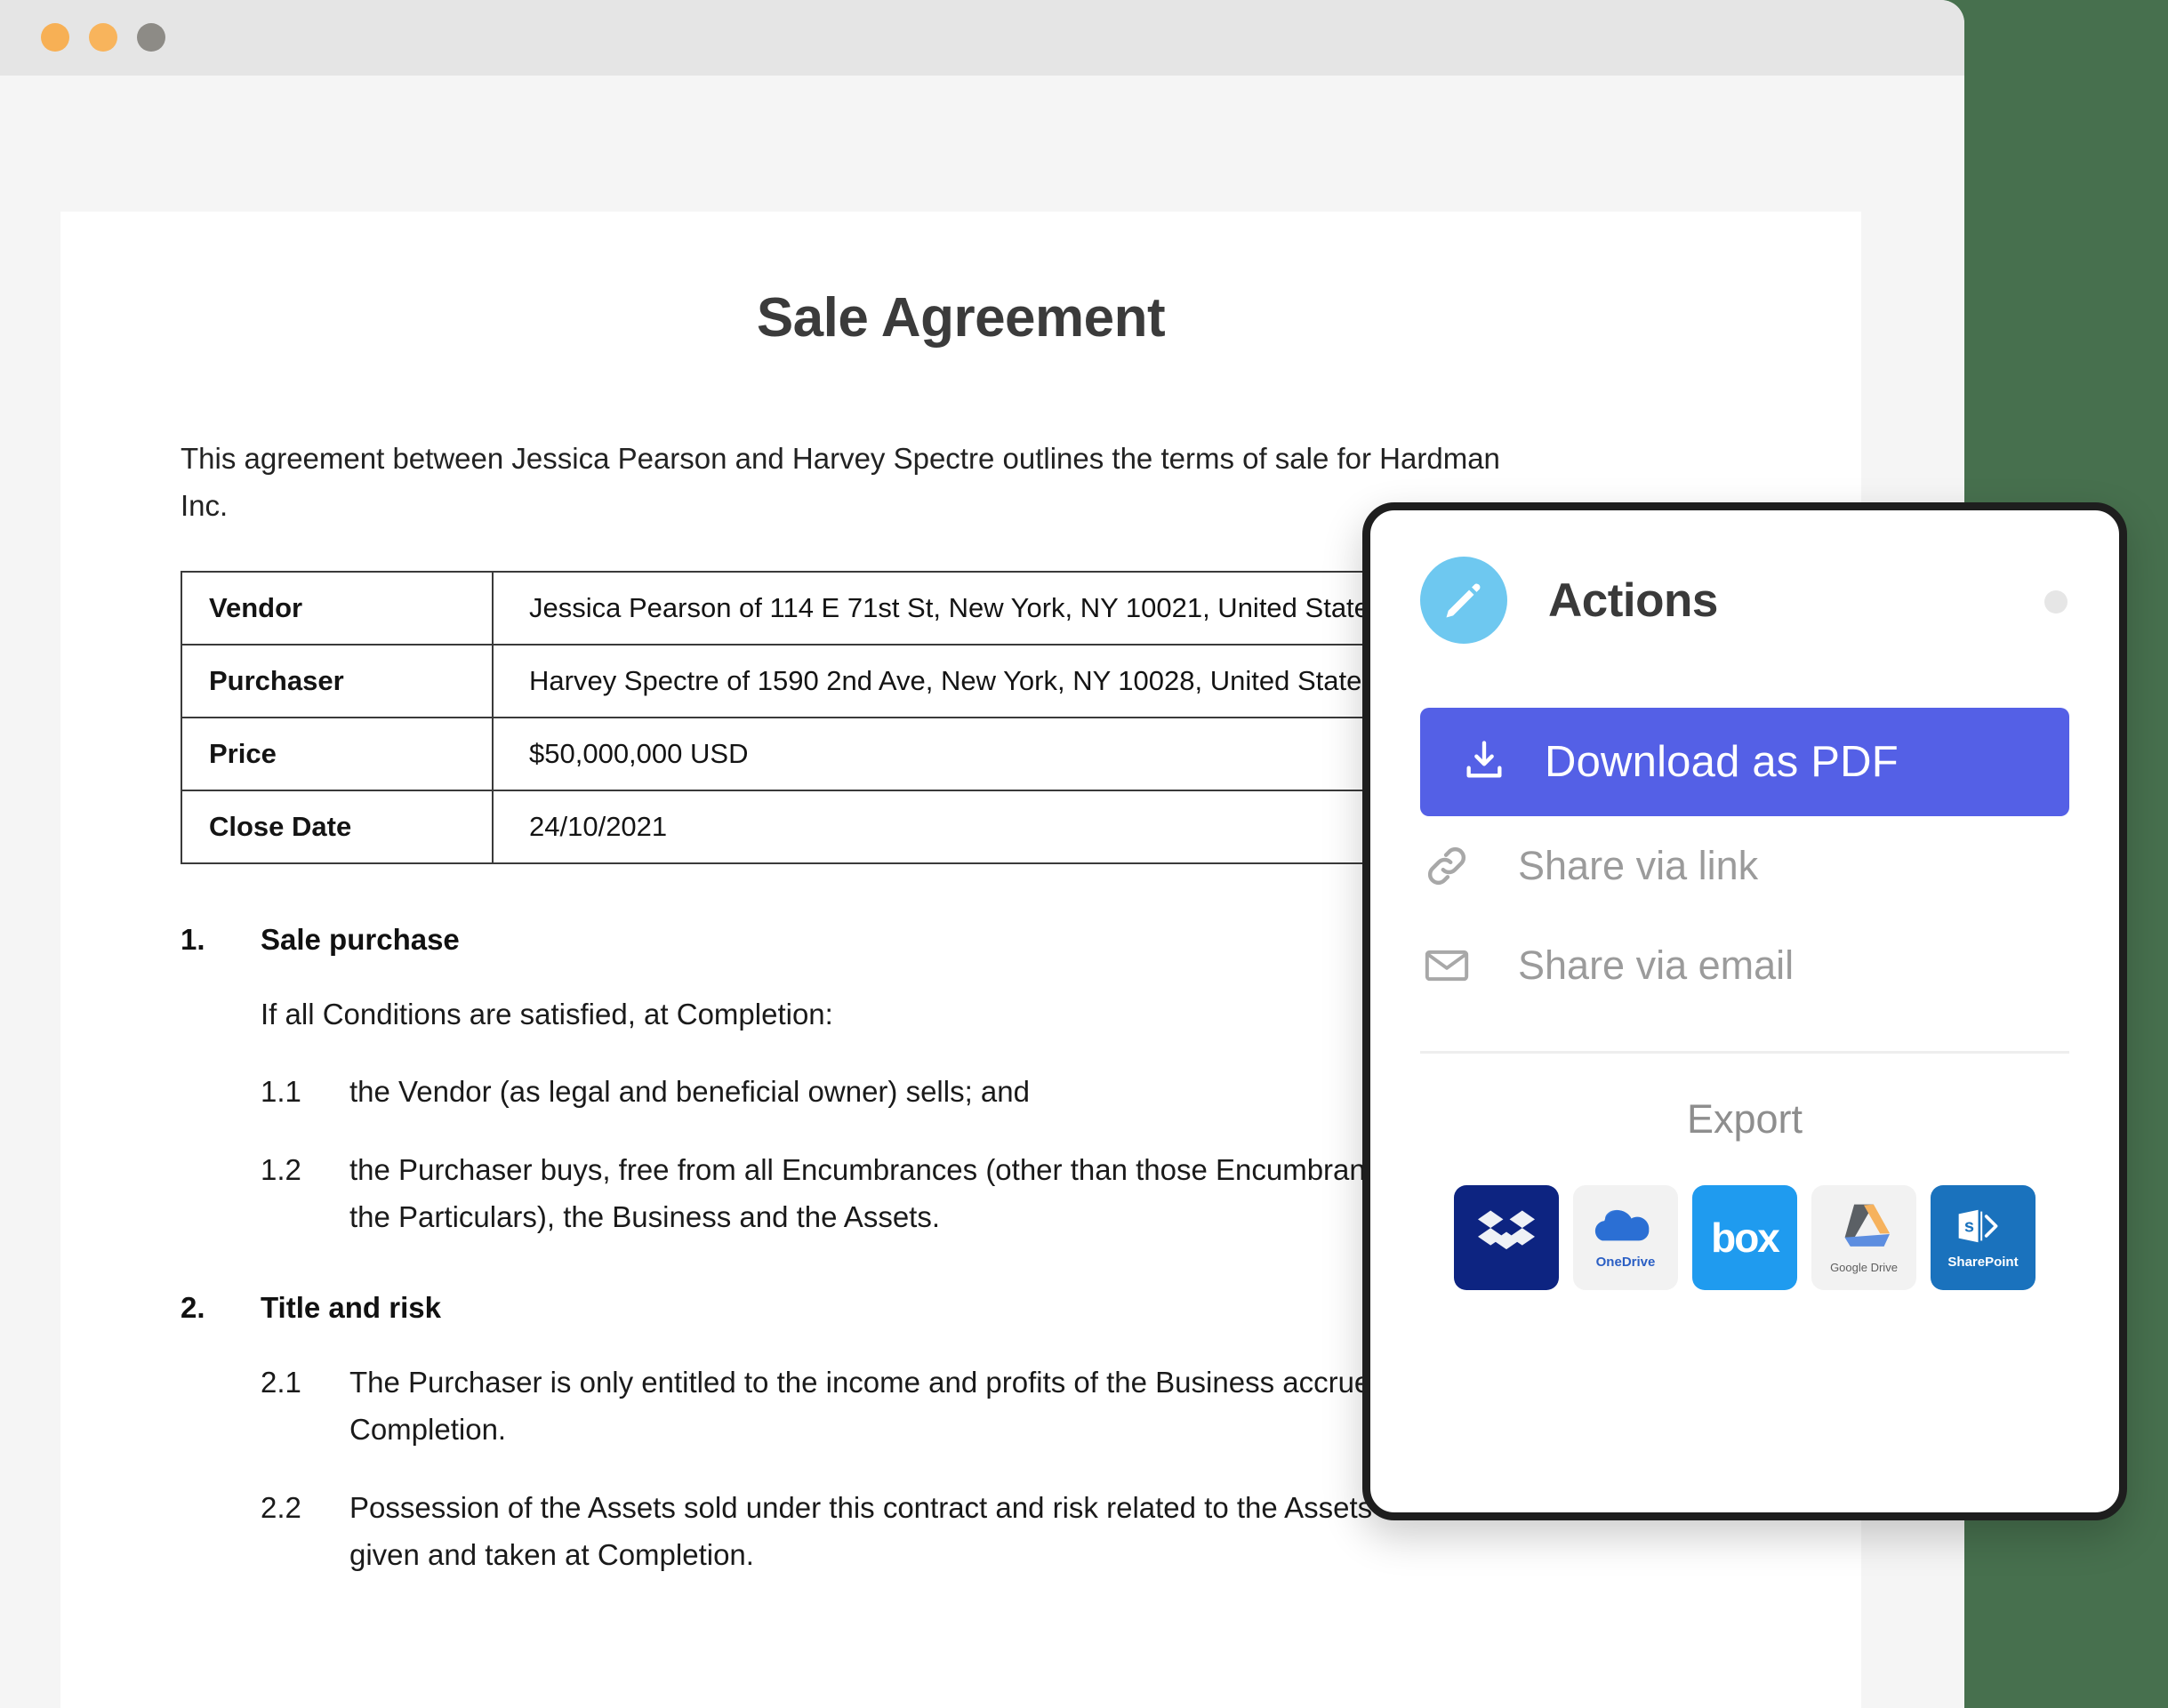 The height and width of the screenshot is (1708, 2168). What do you see at coordinates (281, 1169) in the screenshot?
I see `subclause-number: 1.2` at bounding box center [281, 1169].